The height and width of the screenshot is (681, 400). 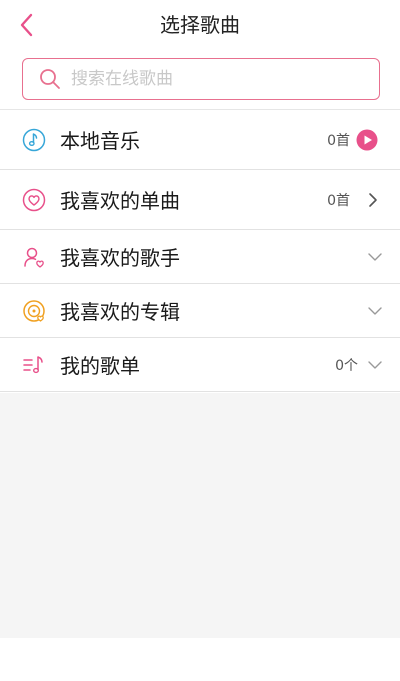 What do you see at coordinates (200, 365) in the screenshot?
I see `my-playlists-item: 我的歌单 0个` at bounding box center [200, 365].